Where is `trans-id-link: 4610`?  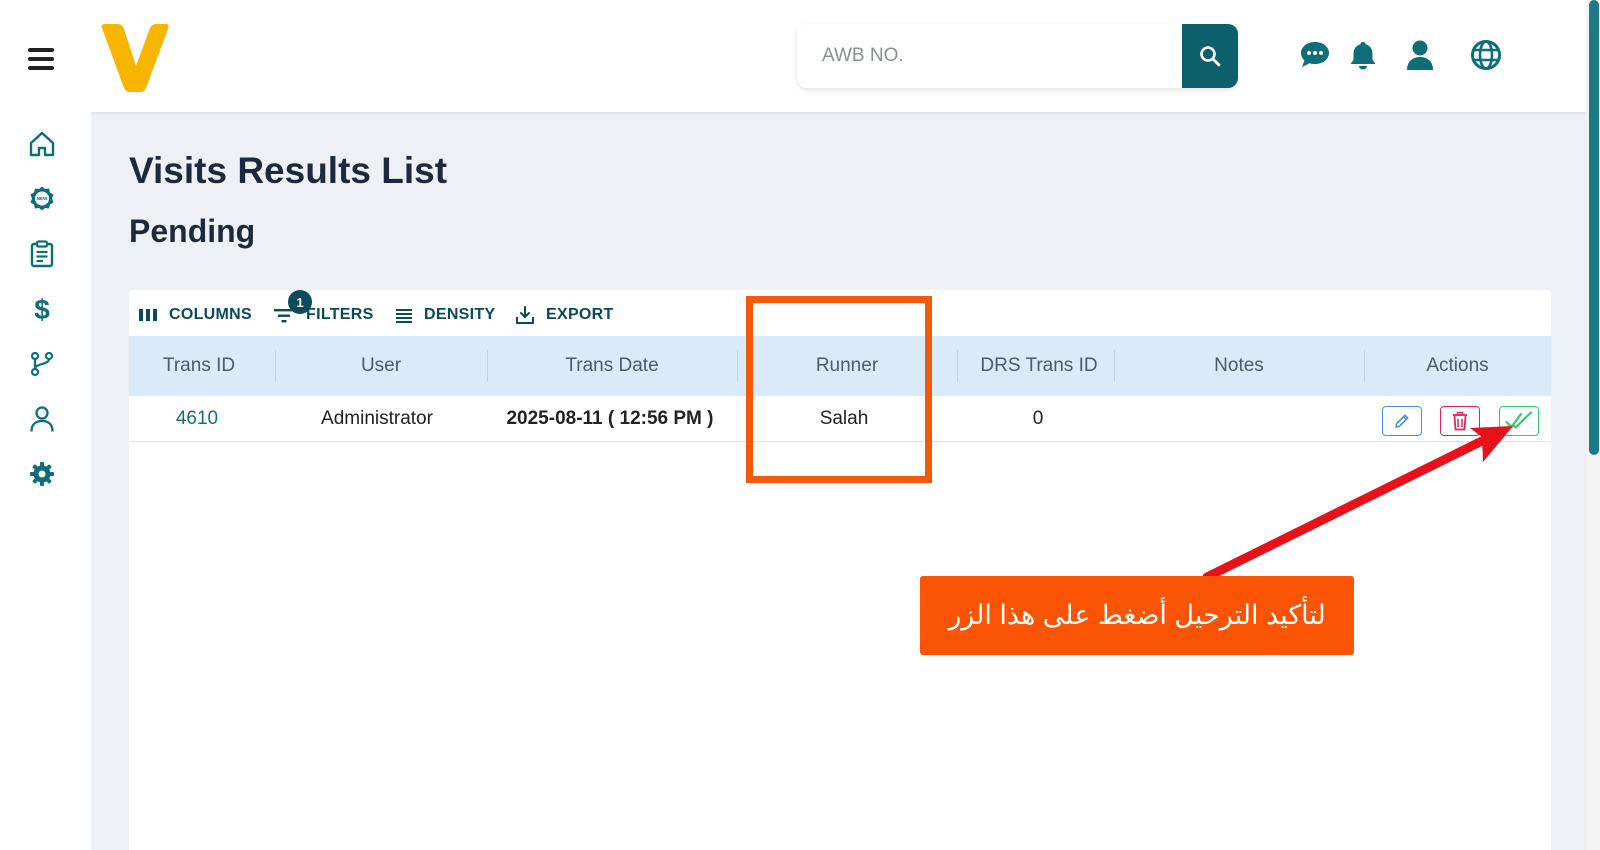 trans-id-link: 4610 is located at coordinates (197, 419).